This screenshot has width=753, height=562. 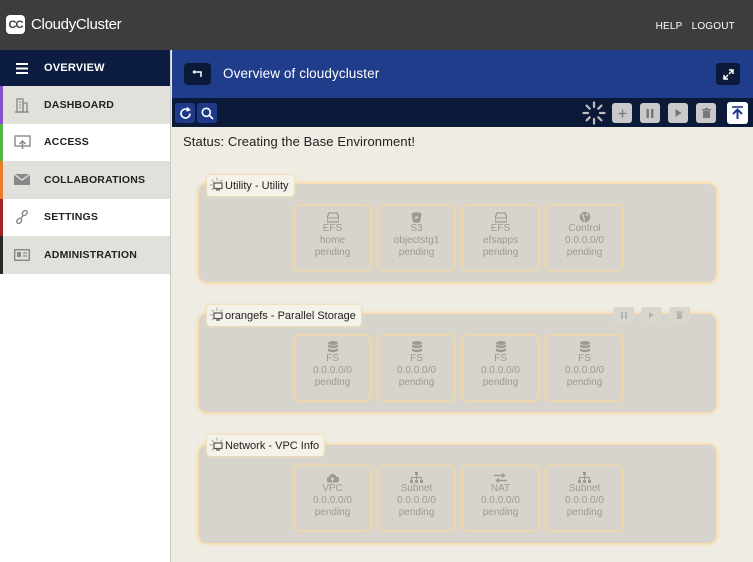 I want to click on group-title-network: Network - VPC Info, so click(x=266, y=445).